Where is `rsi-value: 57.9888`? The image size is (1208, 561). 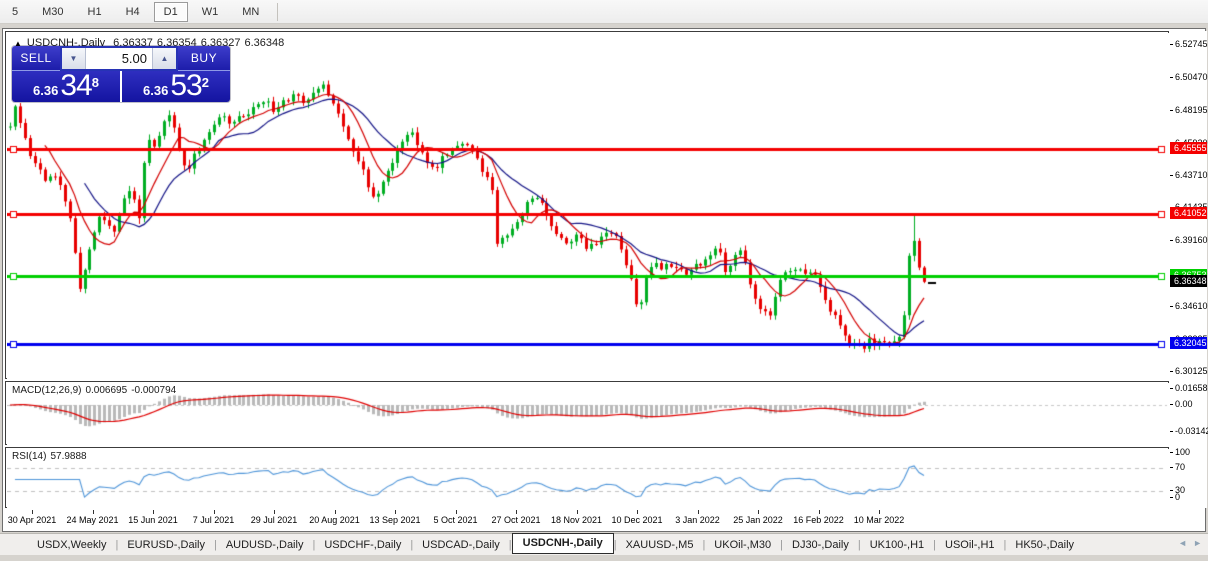
rsi-value: 57.9888 is located at coordinates (68, 456).